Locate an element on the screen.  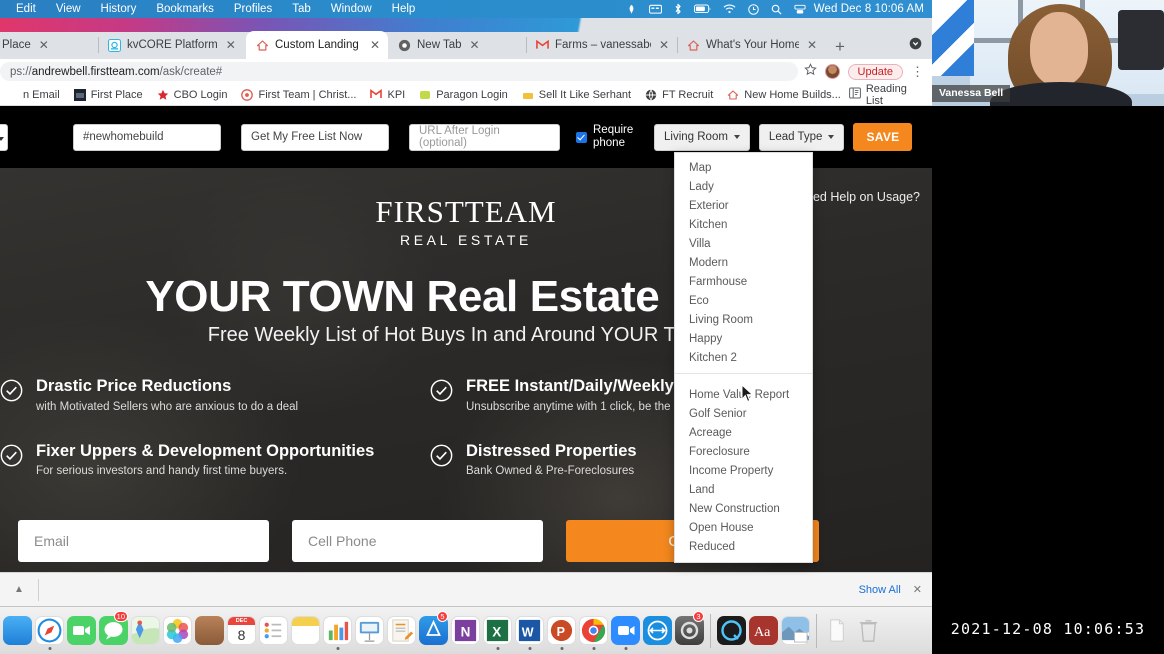
dropdown-item-farmhouse: Farmhouse is located at coordinates (743, 281).